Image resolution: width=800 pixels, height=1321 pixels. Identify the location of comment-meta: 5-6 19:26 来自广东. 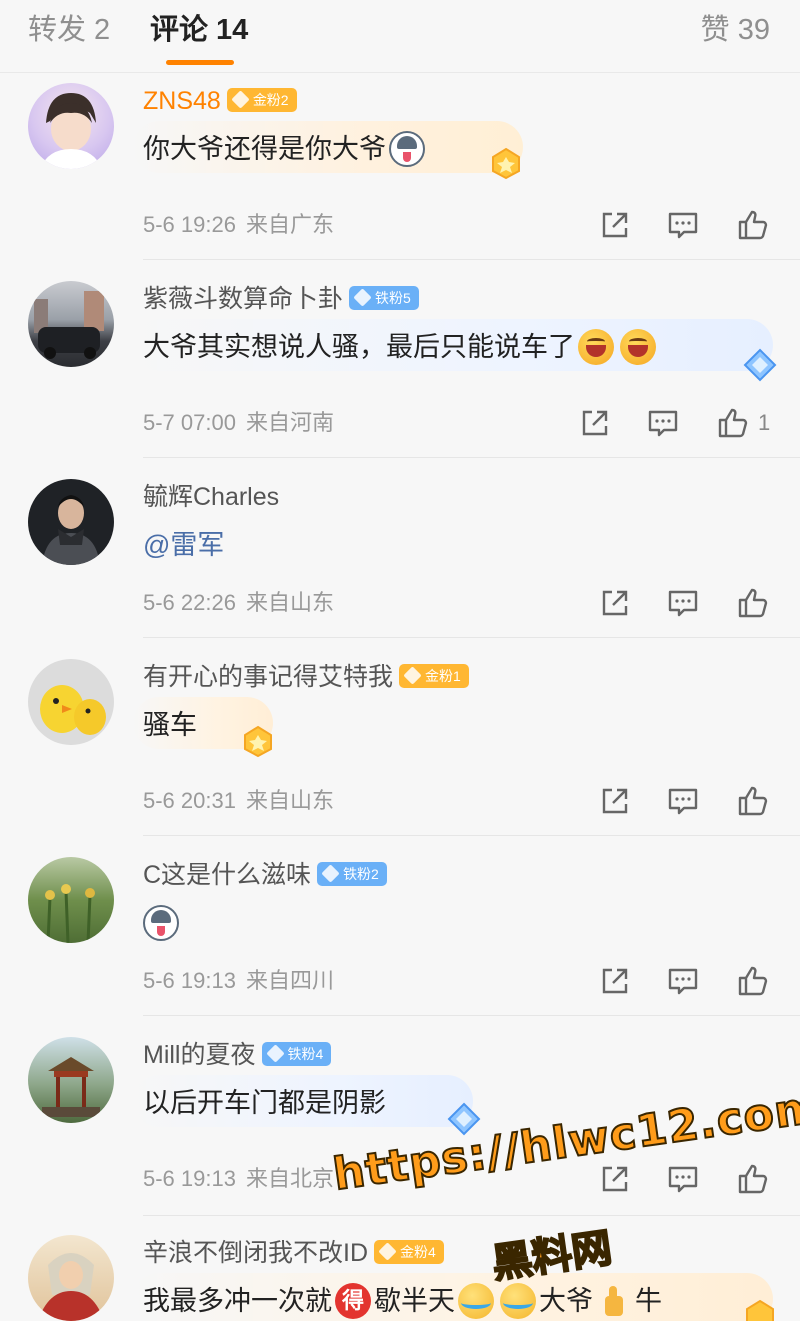
(238, 225).